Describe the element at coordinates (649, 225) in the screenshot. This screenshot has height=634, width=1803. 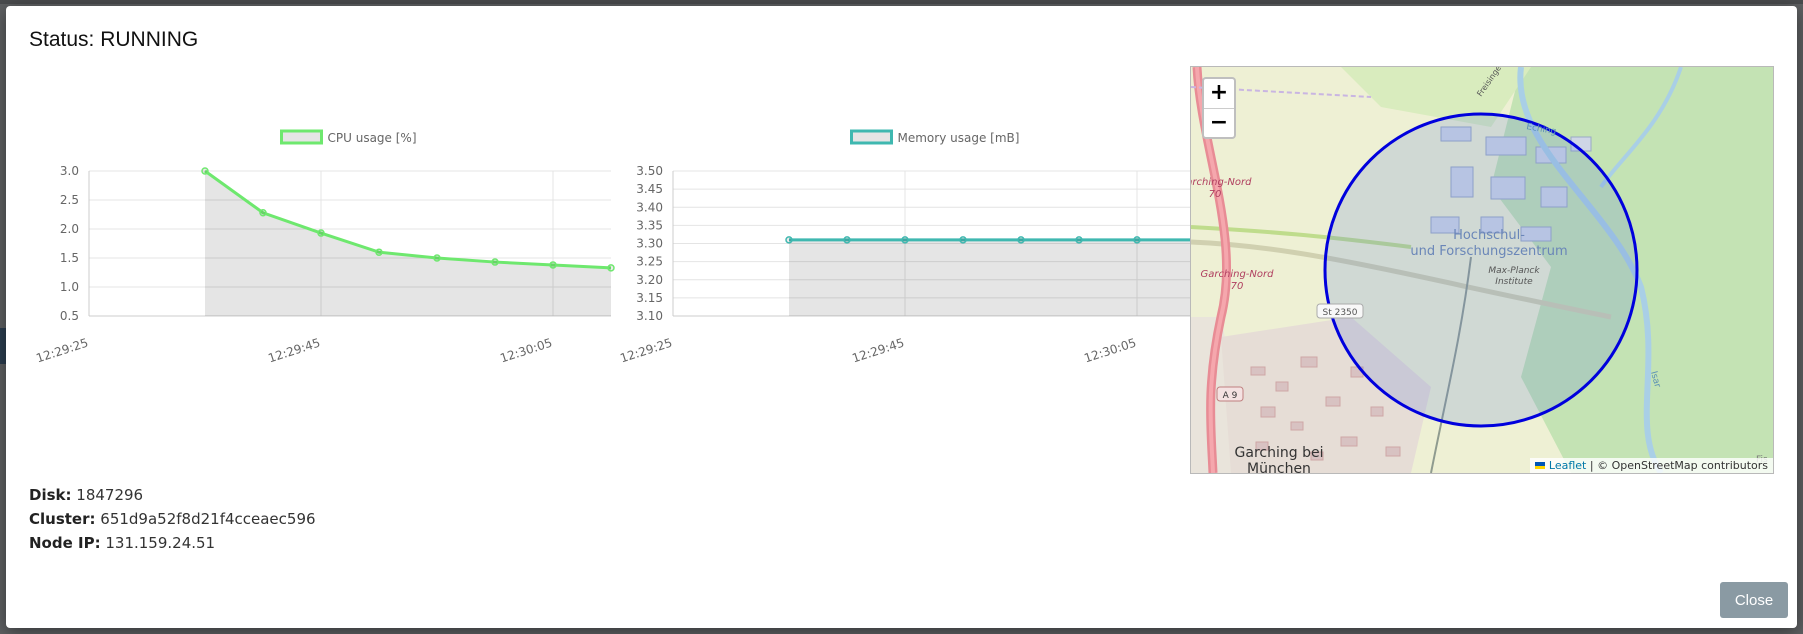
I see `y-tick-label: 3.35` at that location.